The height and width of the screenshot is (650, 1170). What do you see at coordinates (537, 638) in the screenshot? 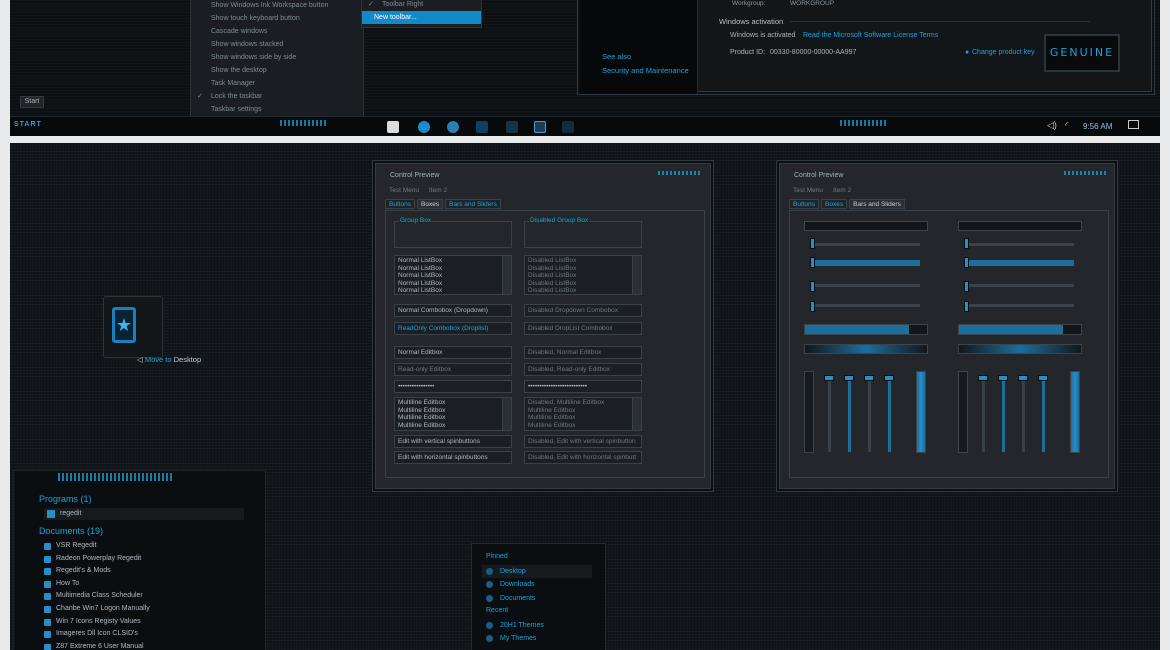
I see `recent-item: My Themes` at bounding box center [537, 638].